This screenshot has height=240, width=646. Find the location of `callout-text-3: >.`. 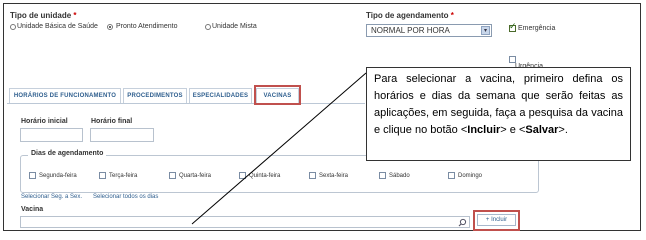

callout-text-3: >. is located at coordinates (563, 130).